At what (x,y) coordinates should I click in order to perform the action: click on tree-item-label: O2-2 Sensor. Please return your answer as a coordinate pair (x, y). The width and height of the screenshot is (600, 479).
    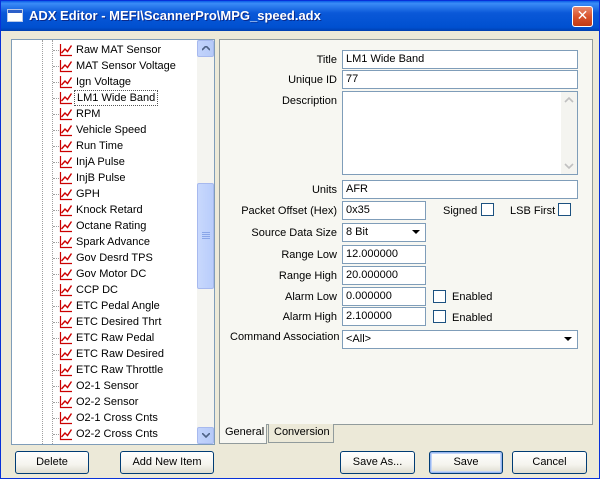
    Looking at the image, I should click on (107, 402).